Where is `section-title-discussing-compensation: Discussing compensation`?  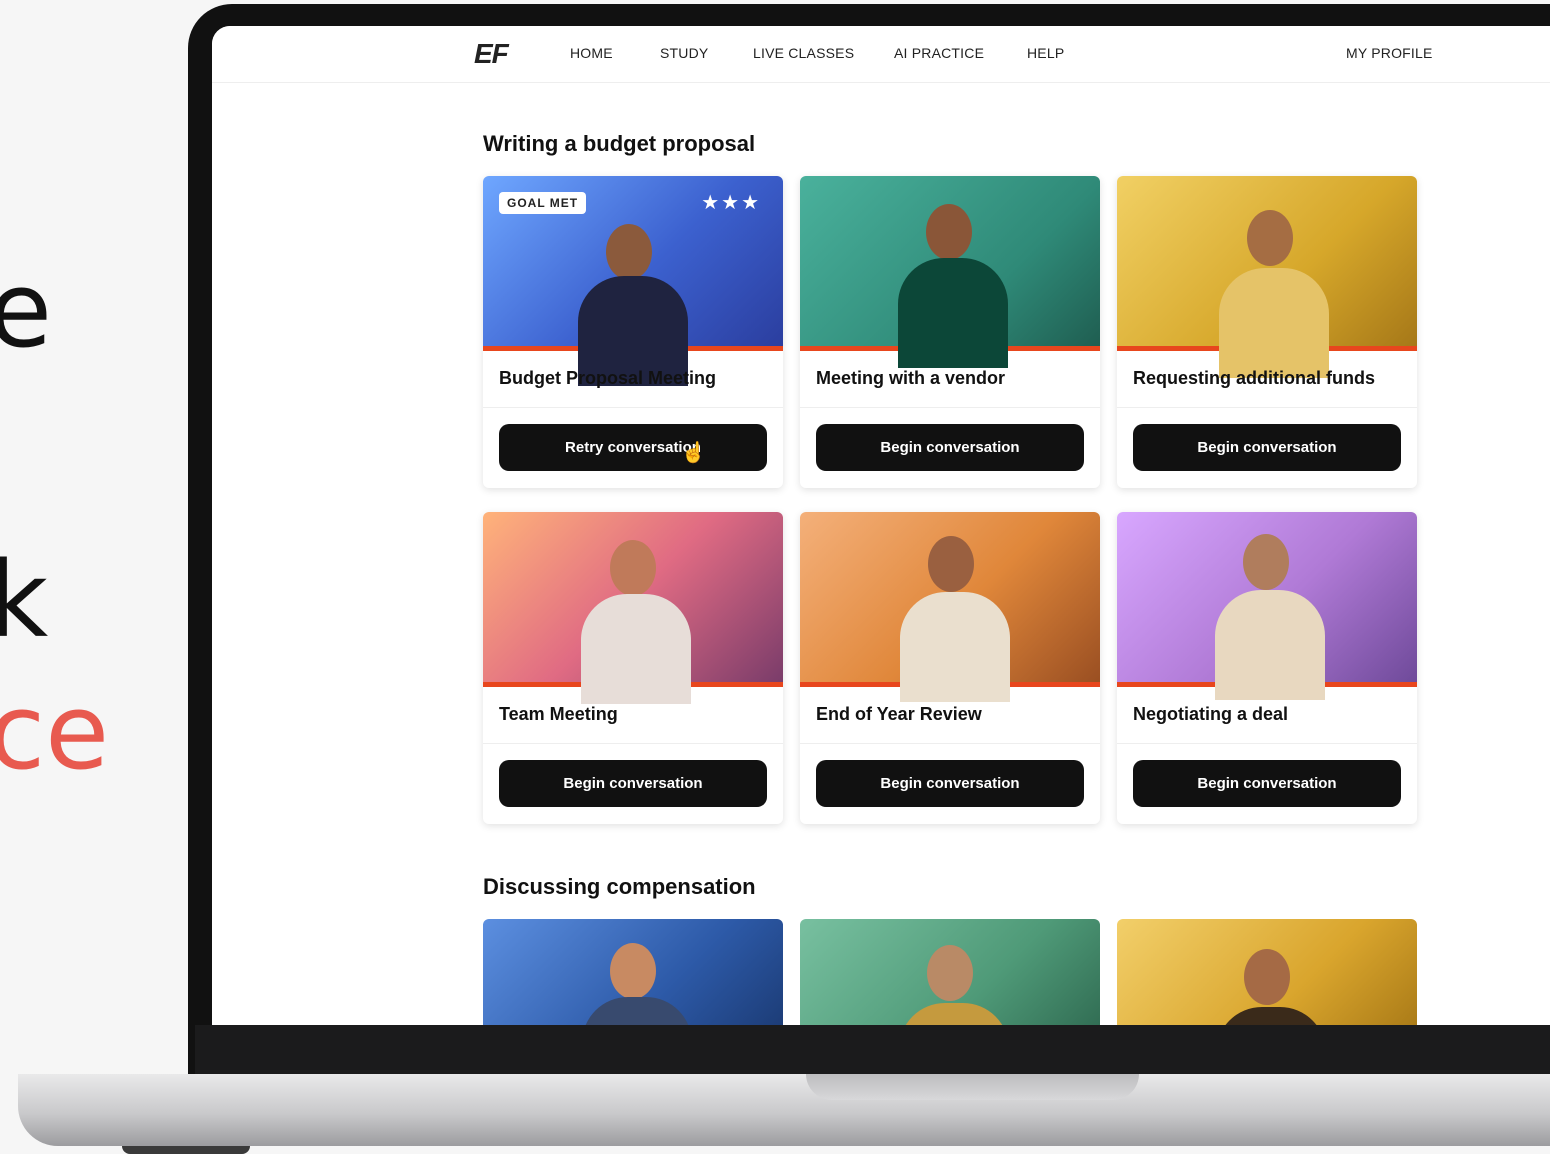 section-title-discussing-compensation: Discussing compensation is located at coordinates (619, 886).